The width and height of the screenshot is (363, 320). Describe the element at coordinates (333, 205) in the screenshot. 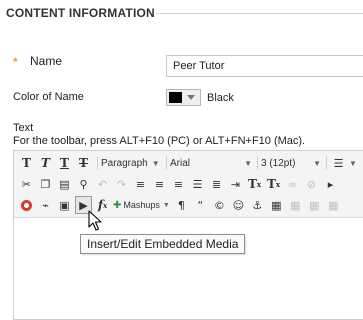

I see `table-cell-icon: ▦` at that location.